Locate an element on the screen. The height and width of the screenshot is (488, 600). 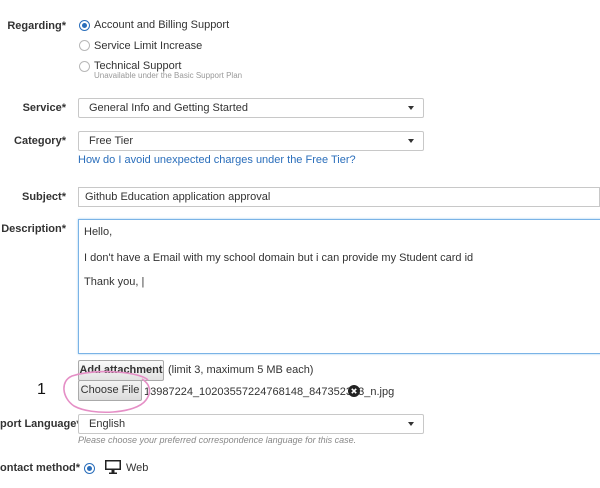
contact-method-label: ontact method* is located at coordinates (40, 468).